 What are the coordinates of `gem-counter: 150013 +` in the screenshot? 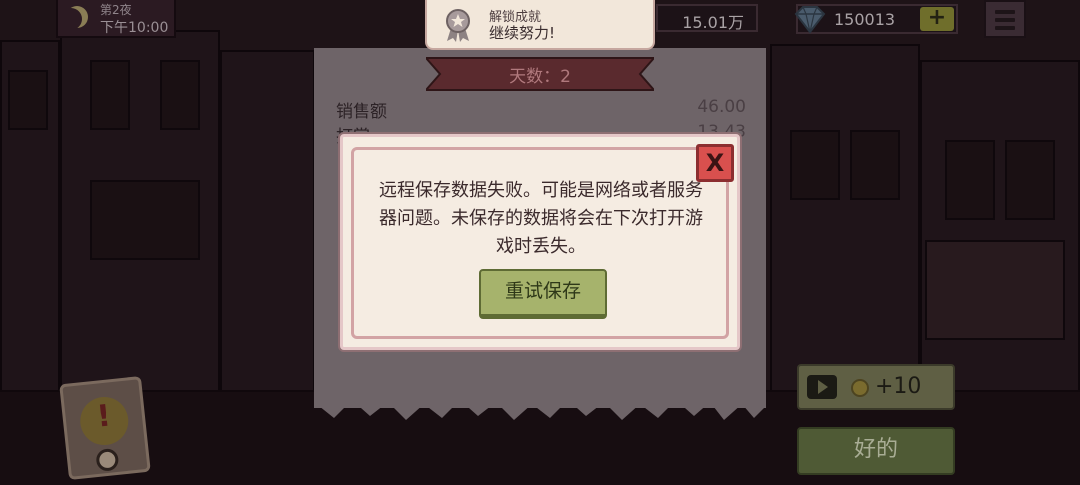 It's located at (876, 19).